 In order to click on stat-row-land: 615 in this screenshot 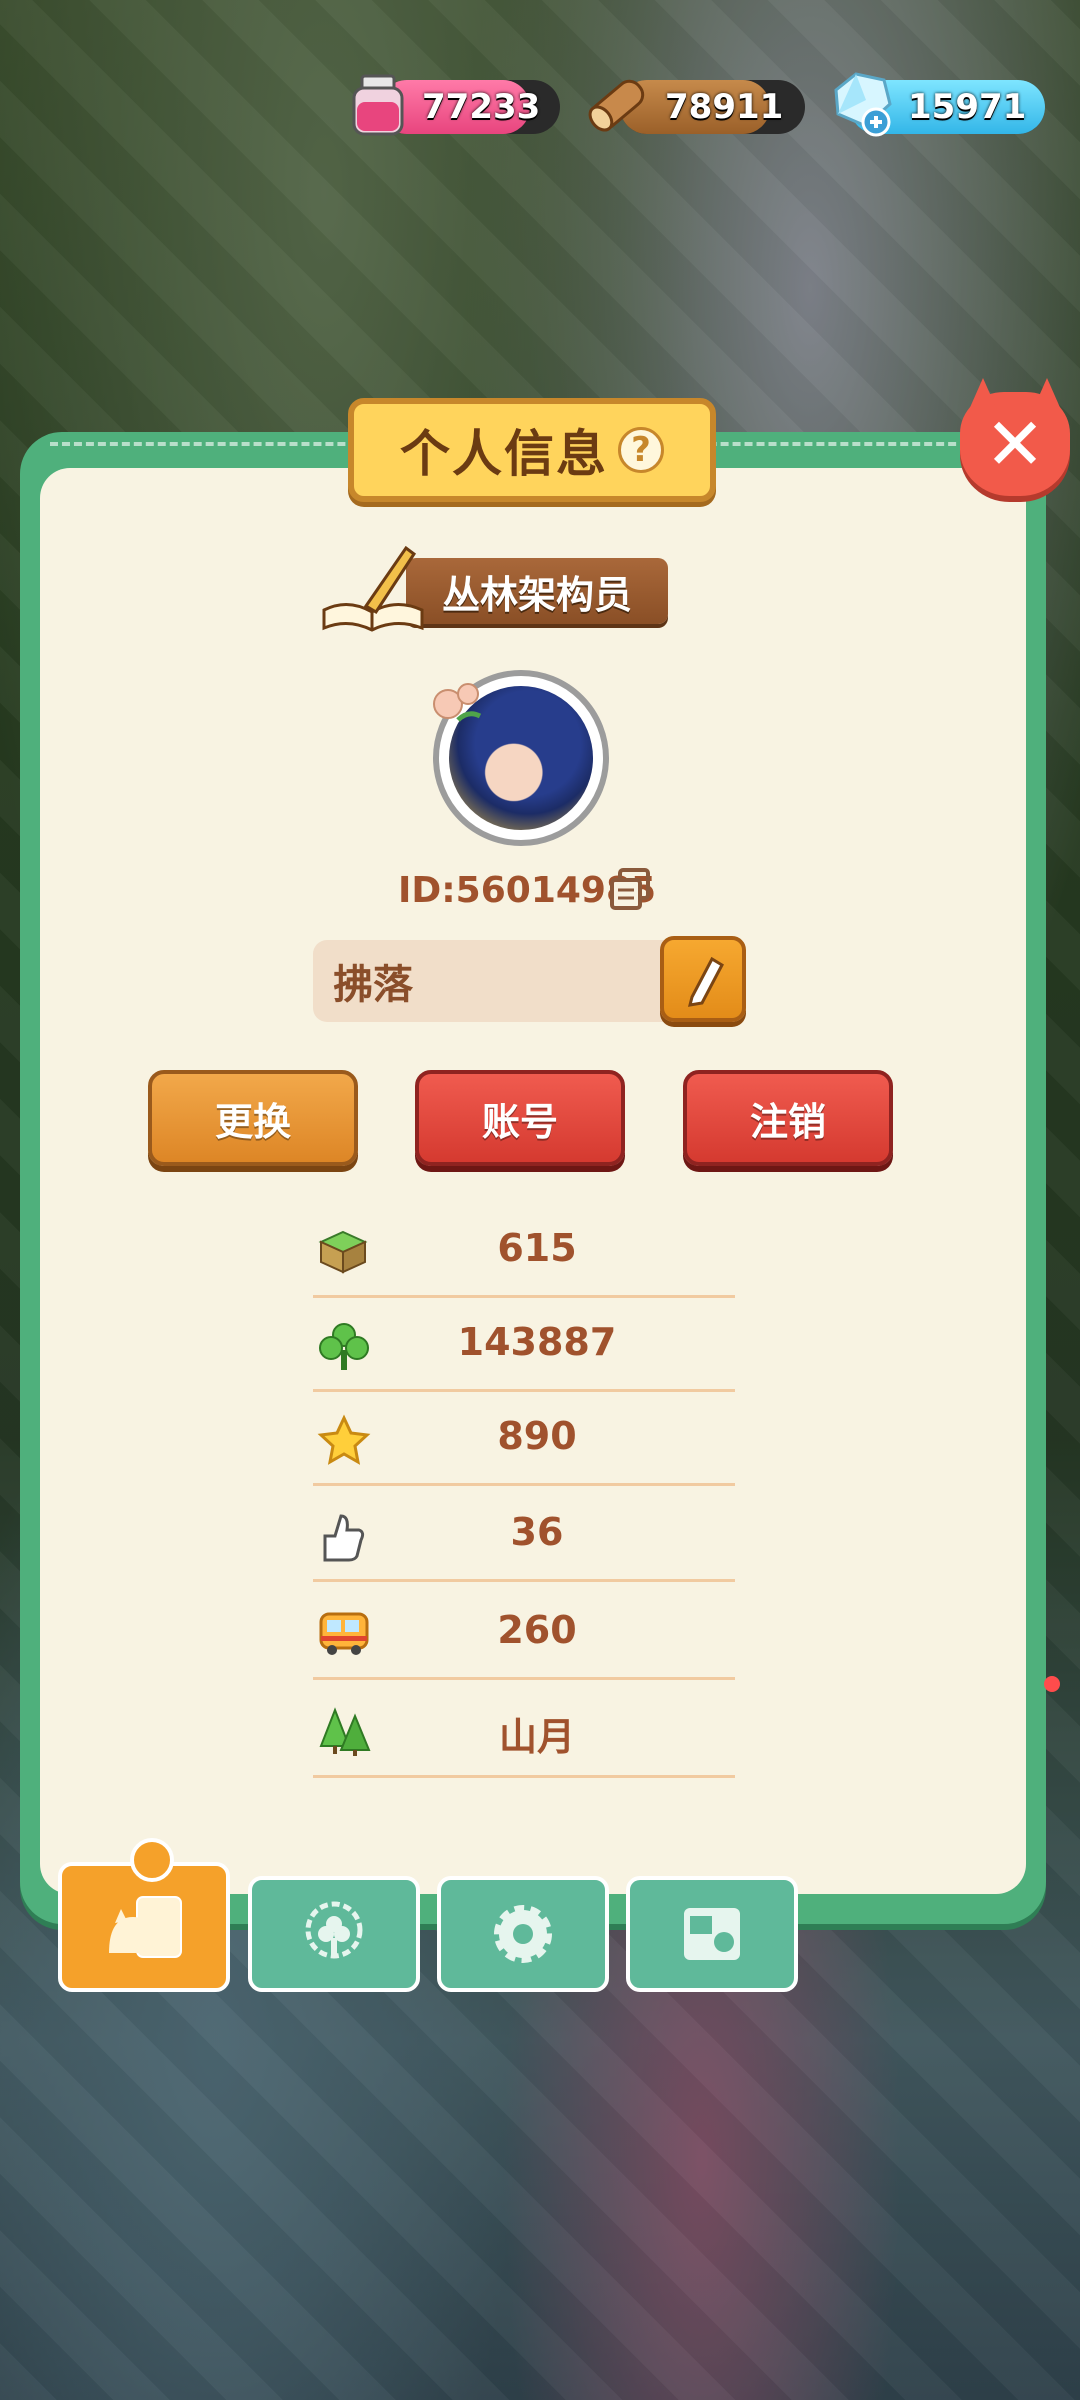, I will do `click(524, 1251)`.